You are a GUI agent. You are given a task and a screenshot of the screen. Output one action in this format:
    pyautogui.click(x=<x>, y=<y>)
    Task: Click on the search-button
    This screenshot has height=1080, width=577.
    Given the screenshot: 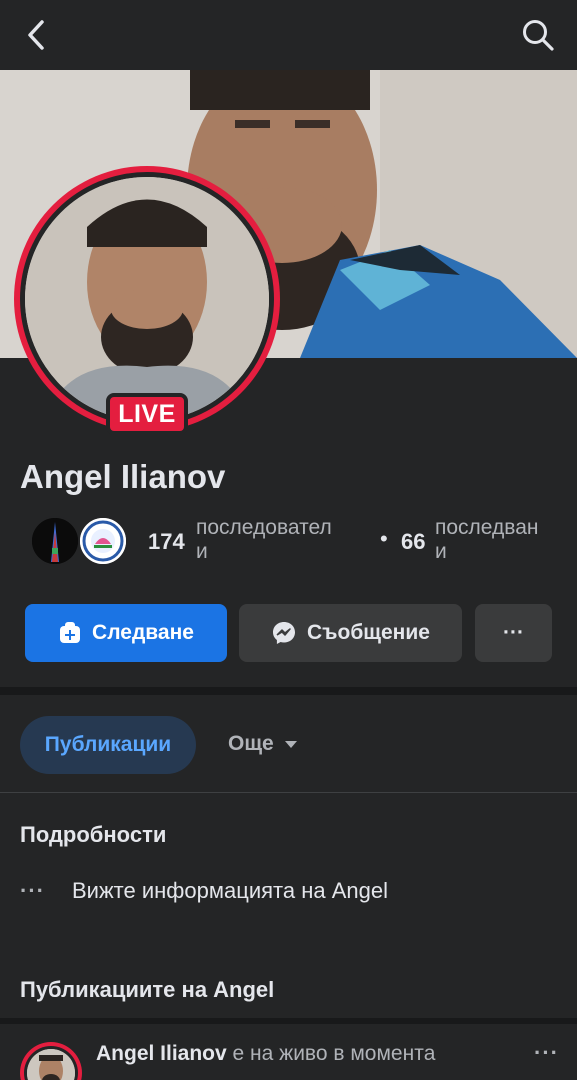 What is the action you would take?
    pyautogui.click(x=538, y=35)
    